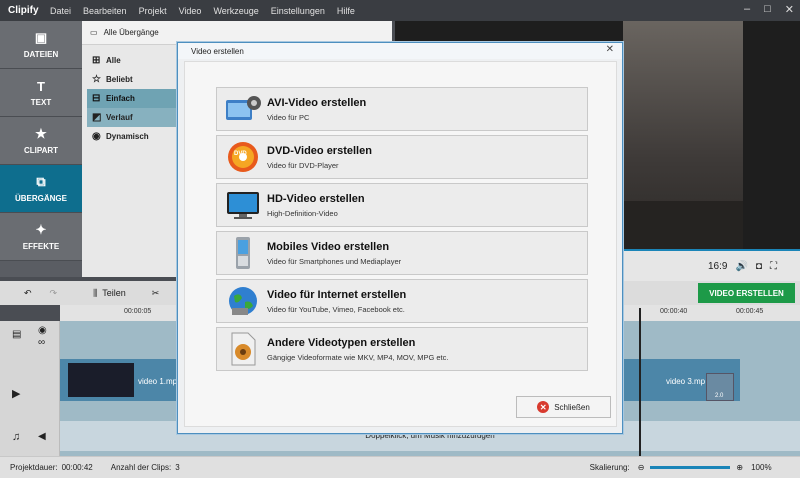  What do you see at coordinates (243, 253) in the screenshot?
I see `mobile-phone-icon` at bounding box center [243, 253].